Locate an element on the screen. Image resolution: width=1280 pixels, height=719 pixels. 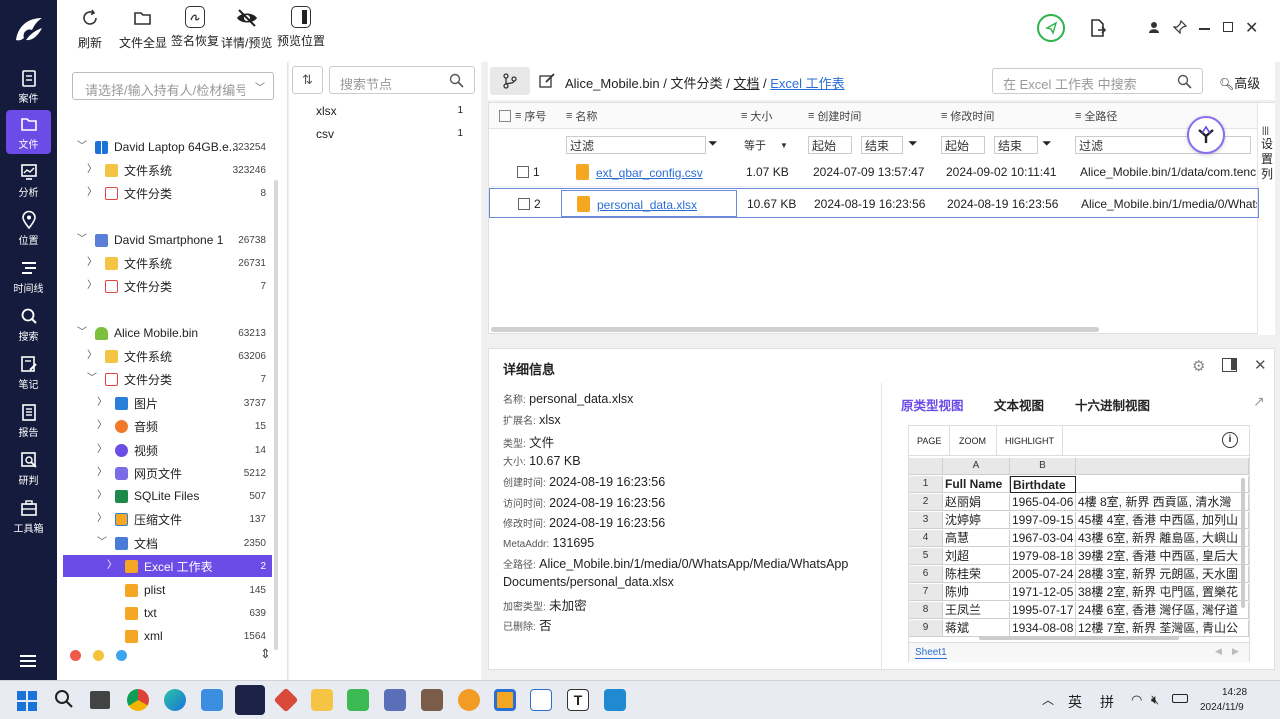
assistant-float-icon is located at coordinates (1206, 135).